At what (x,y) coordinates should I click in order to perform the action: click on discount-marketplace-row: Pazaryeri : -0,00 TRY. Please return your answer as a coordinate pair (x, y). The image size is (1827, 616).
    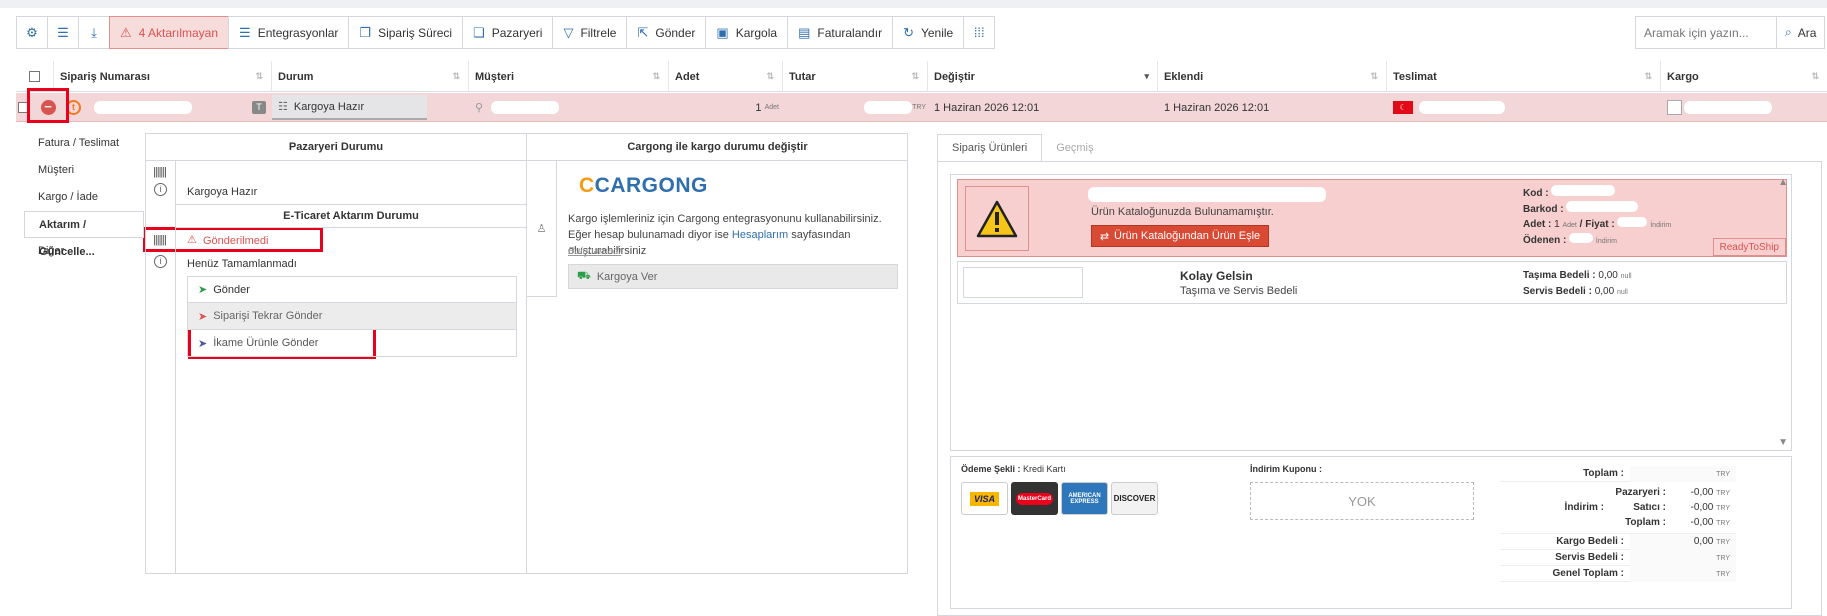
    Looking at the image, I should click on (1673, 492).